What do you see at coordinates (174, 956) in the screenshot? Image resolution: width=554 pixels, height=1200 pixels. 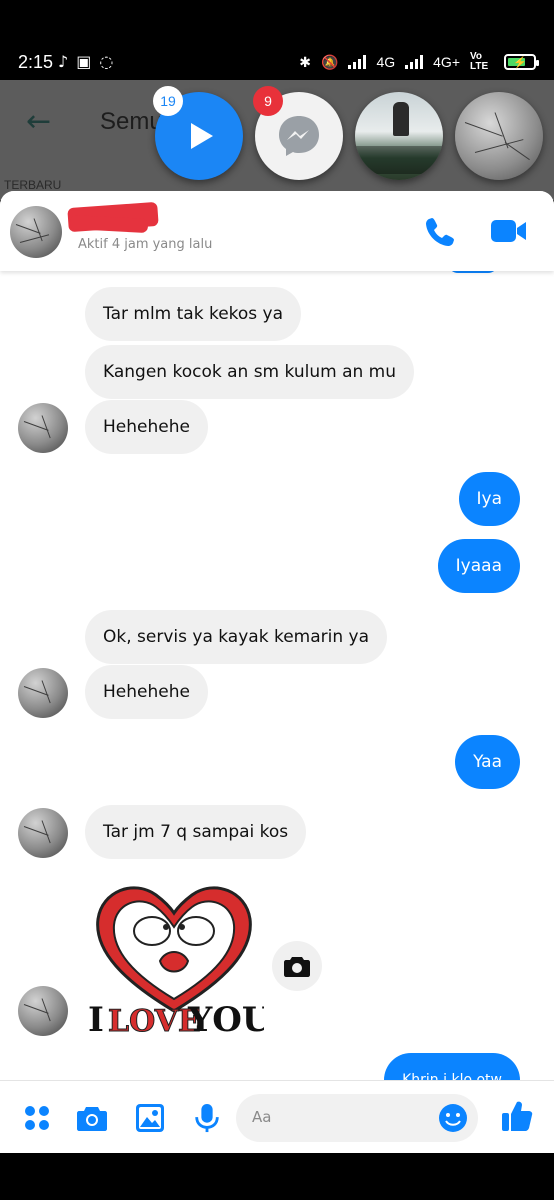 I see `i-love-you-sticker: I LOVE YOU` at bounding box center [174, 956].